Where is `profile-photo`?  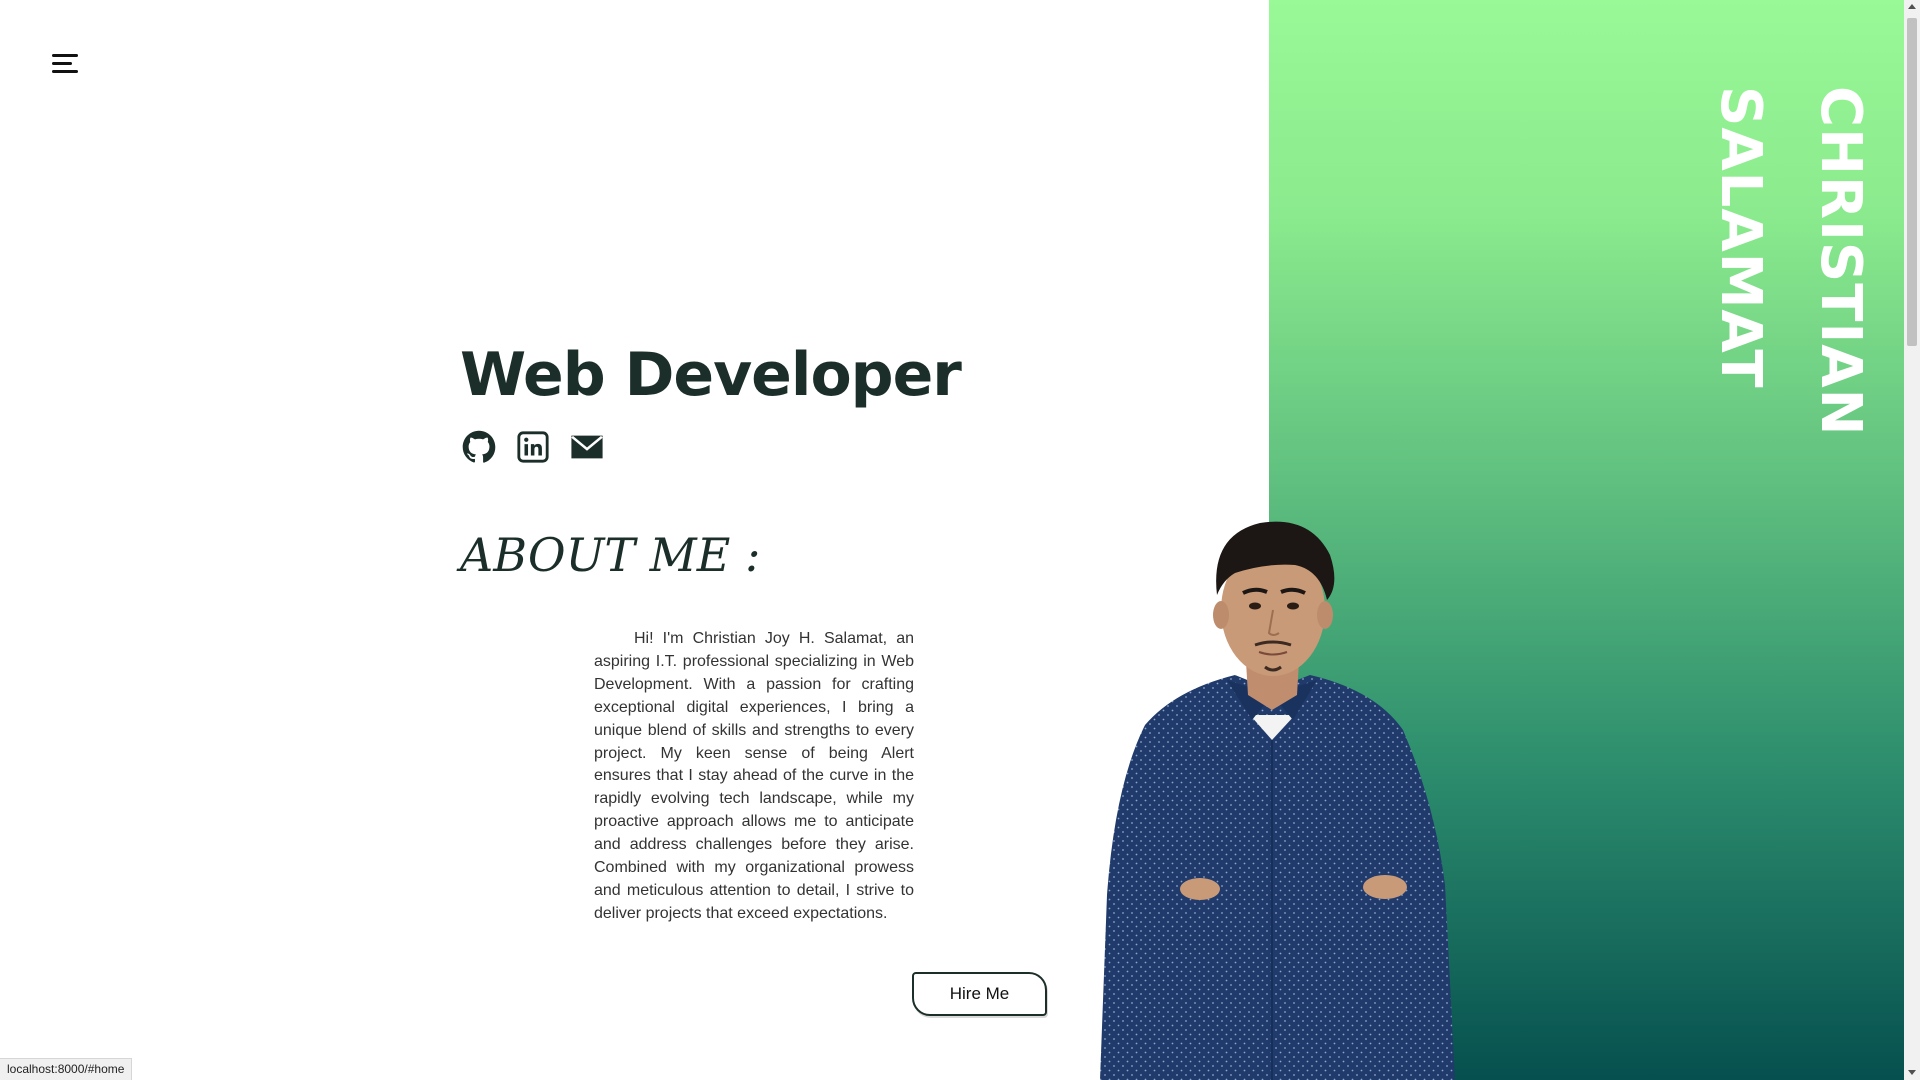 profile-photo is located at coordinates (1272, 797).